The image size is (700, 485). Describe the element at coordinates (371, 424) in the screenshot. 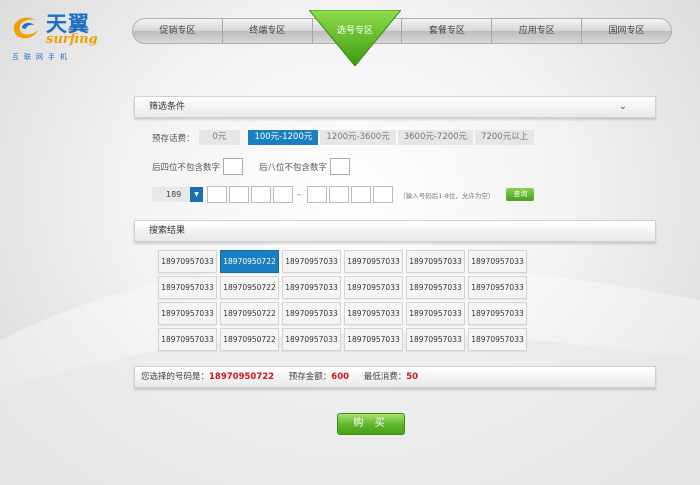

I see `buy-button: 购 买` at that location.